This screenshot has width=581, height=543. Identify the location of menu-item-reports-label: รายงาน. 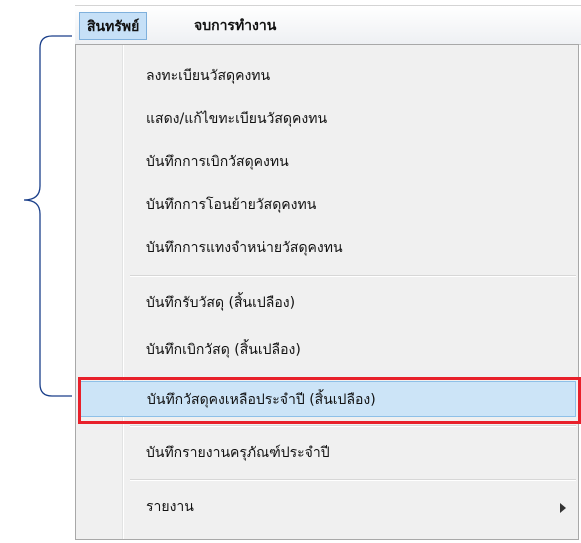
(170, 507).